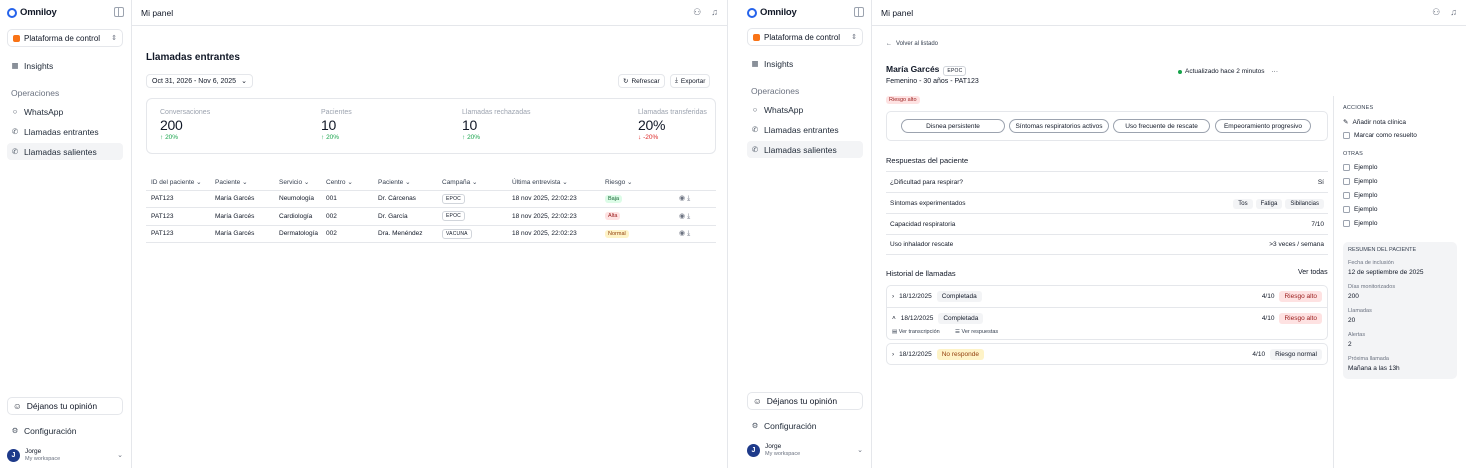 The image size is (1466, 468). I want to click on refresh-button: ↻ Refrescar, so click(641, 81).